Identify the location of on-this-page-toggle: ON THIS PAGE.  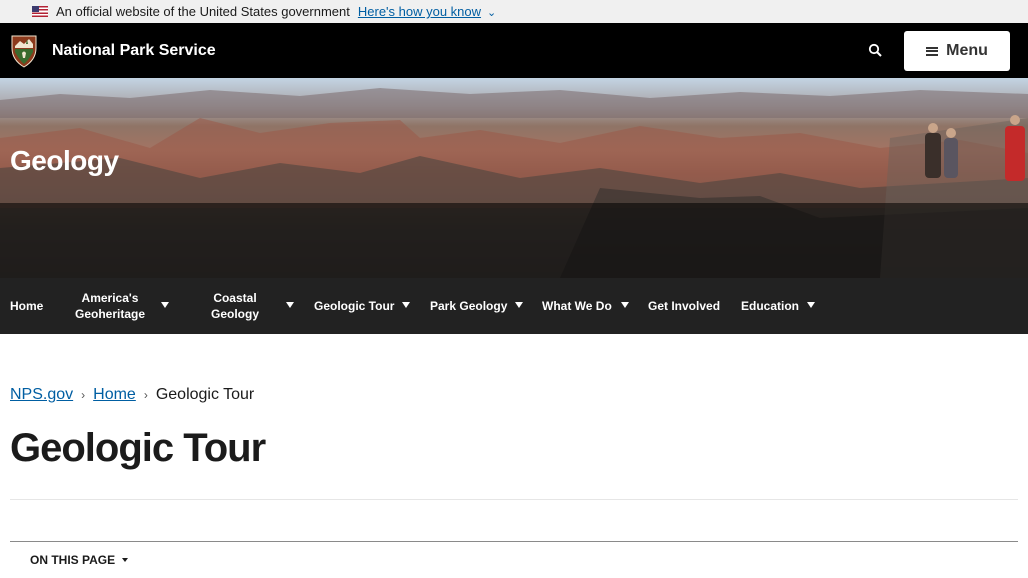
(79, 560).